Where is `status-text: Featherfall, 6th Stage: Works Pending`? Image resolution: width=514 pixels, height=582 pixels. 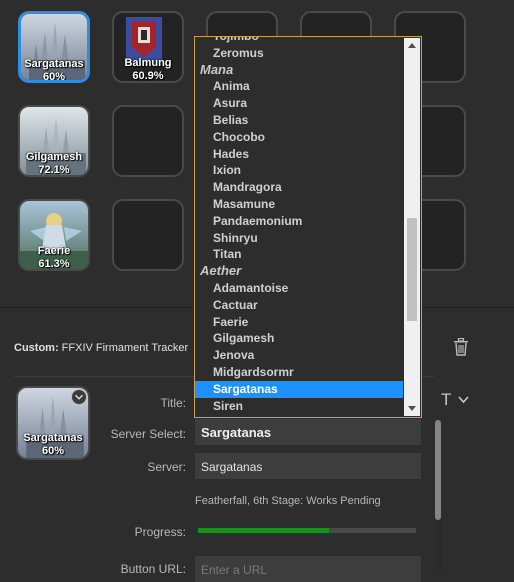
status-text: Featherfall, 6th Stage: Works Pending is located at coordinates (288, 501).